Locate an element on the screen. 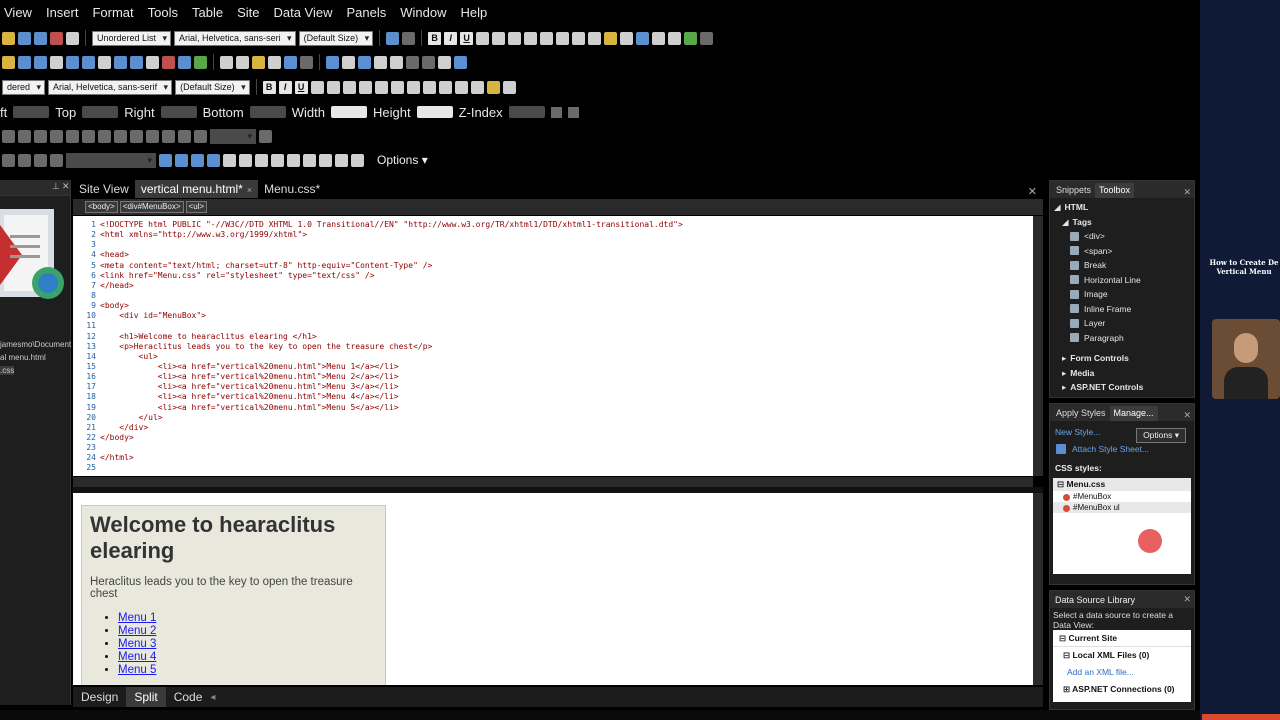 Image resolution: width=1280 pixels, height=720 pixels. center-vertically-icon is located at coordinates (120, 136).